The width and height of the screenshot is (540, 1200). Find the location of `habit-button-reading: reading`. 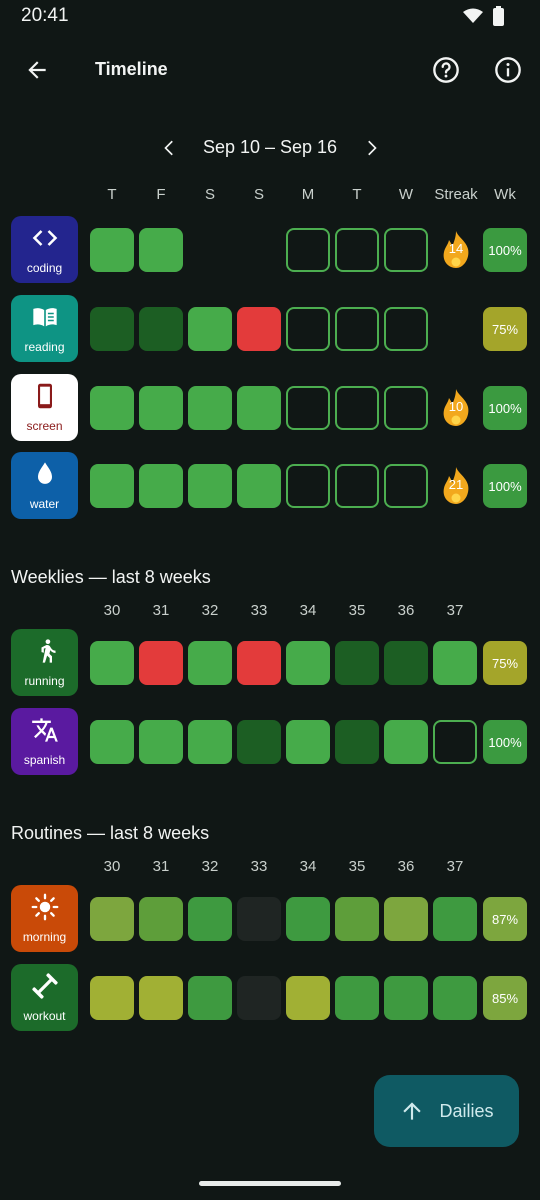

habit-button-reading: reading is located at coordinates (44, 328).